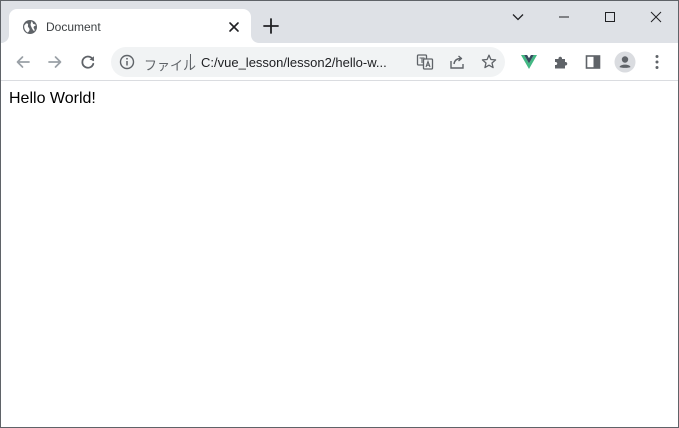  Describe the element at coordinates (30, 27) in the screenshot. I see `globe-icon` at that location.